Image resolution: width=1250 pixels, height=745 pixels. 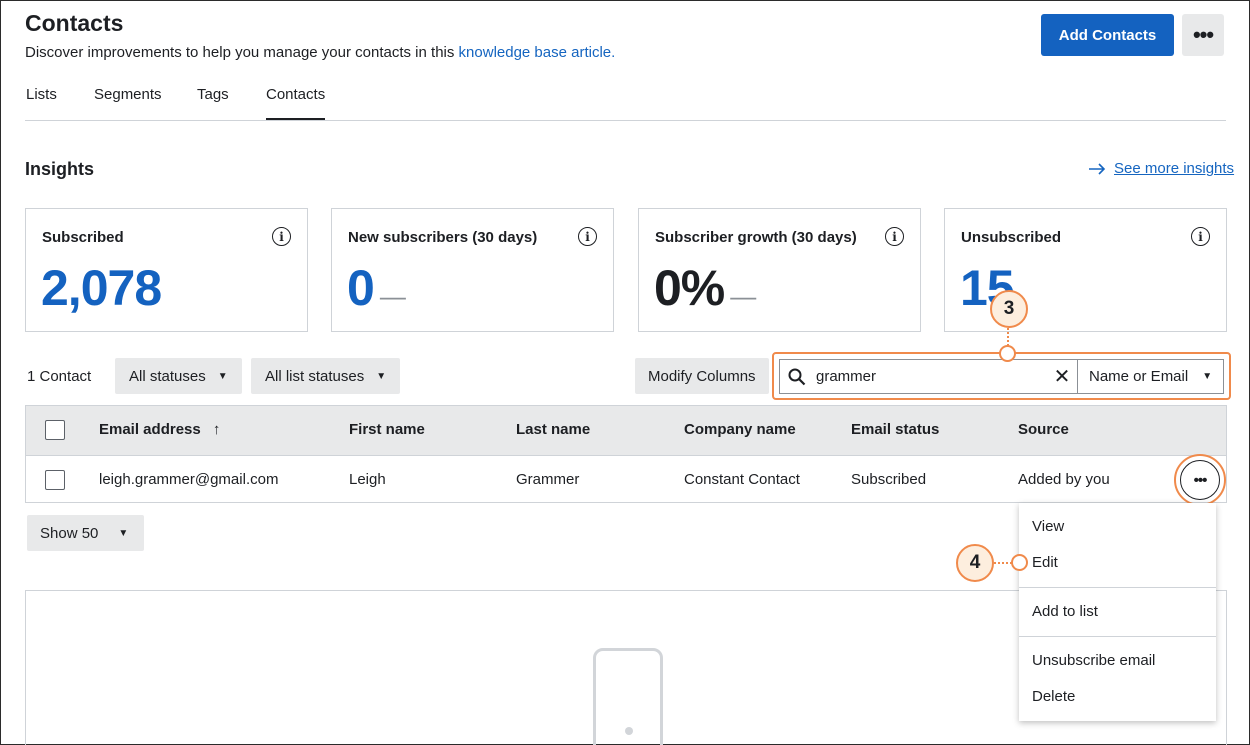 I want to click on column-header-first-name: First name, so click(x=387, y=429).